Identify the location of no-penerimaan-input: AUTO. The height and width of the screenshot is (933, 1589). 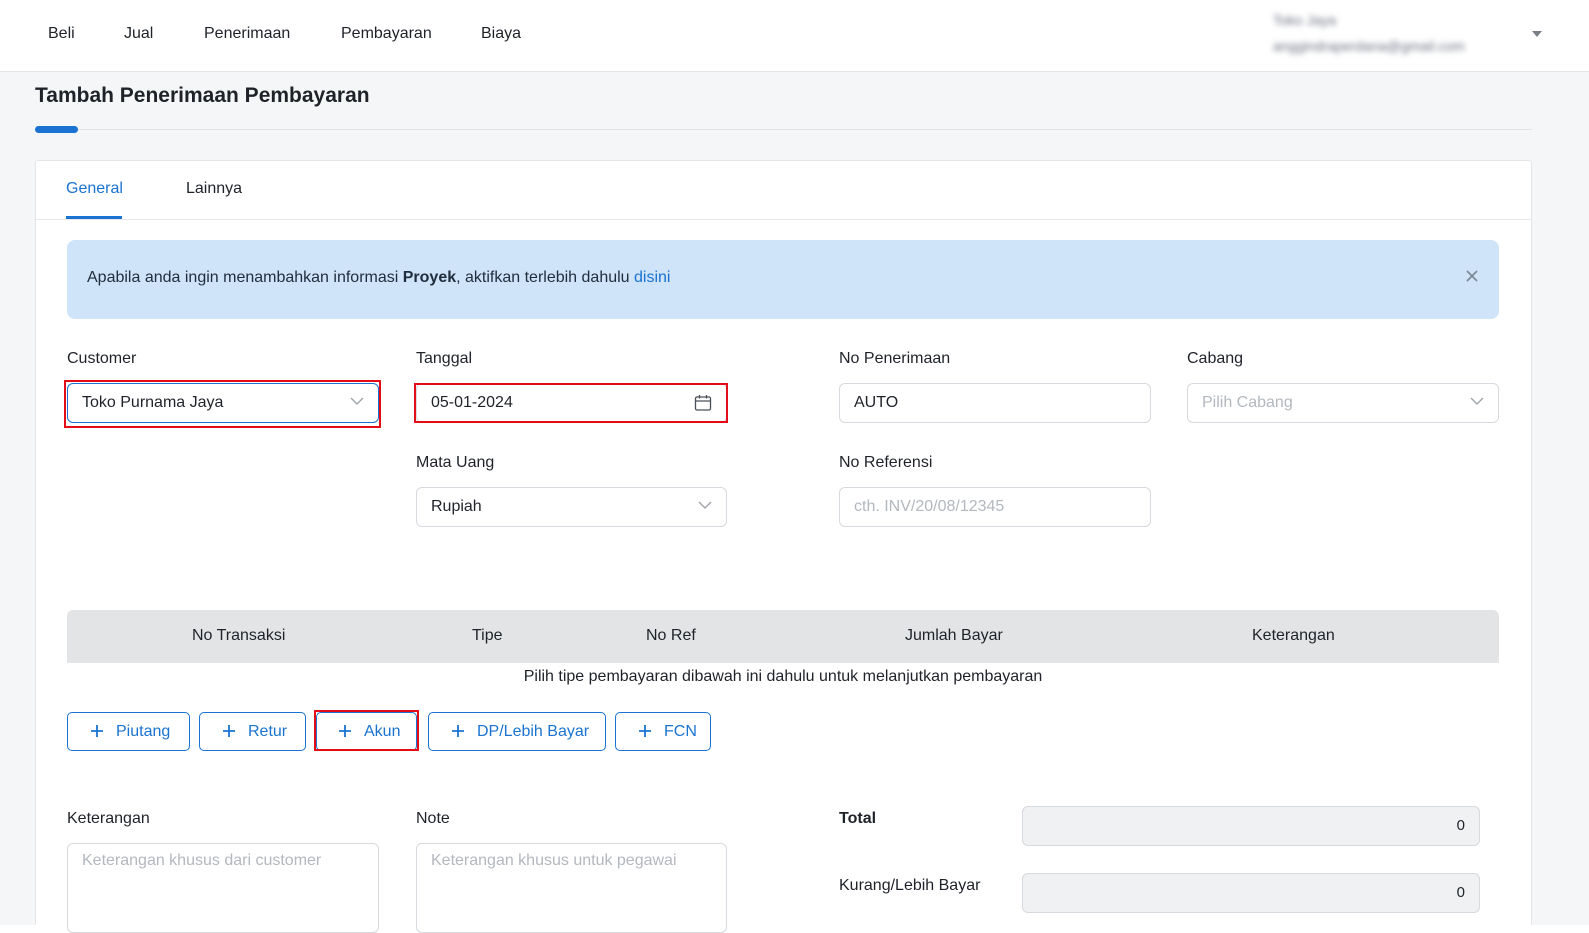
(995, 403).